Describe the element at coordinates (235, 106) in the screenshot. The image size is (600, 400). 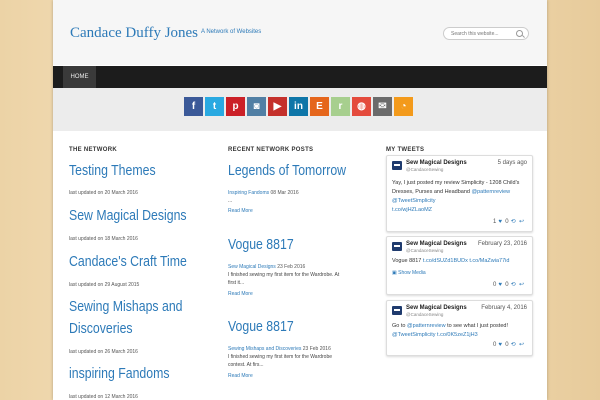
I see `pinterest-icon: p` at that location.